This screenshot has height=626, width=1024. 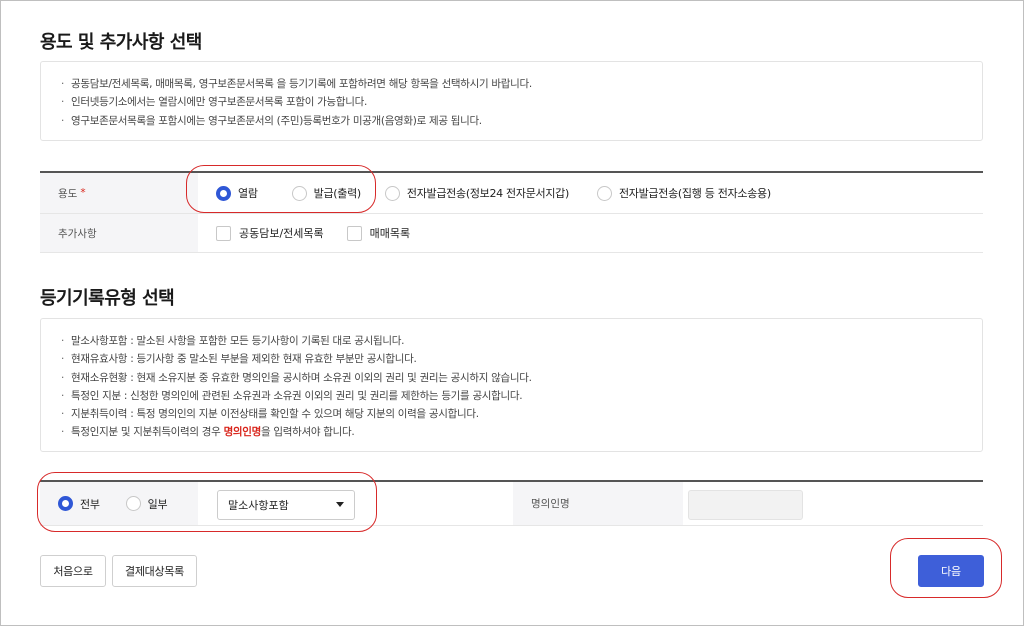 What do you see at coordinates (511, 503) in the screenshot?
I see `record-type-row: 전부 일부 말소사항포함 명의인명` at bounding box center [511, 503].